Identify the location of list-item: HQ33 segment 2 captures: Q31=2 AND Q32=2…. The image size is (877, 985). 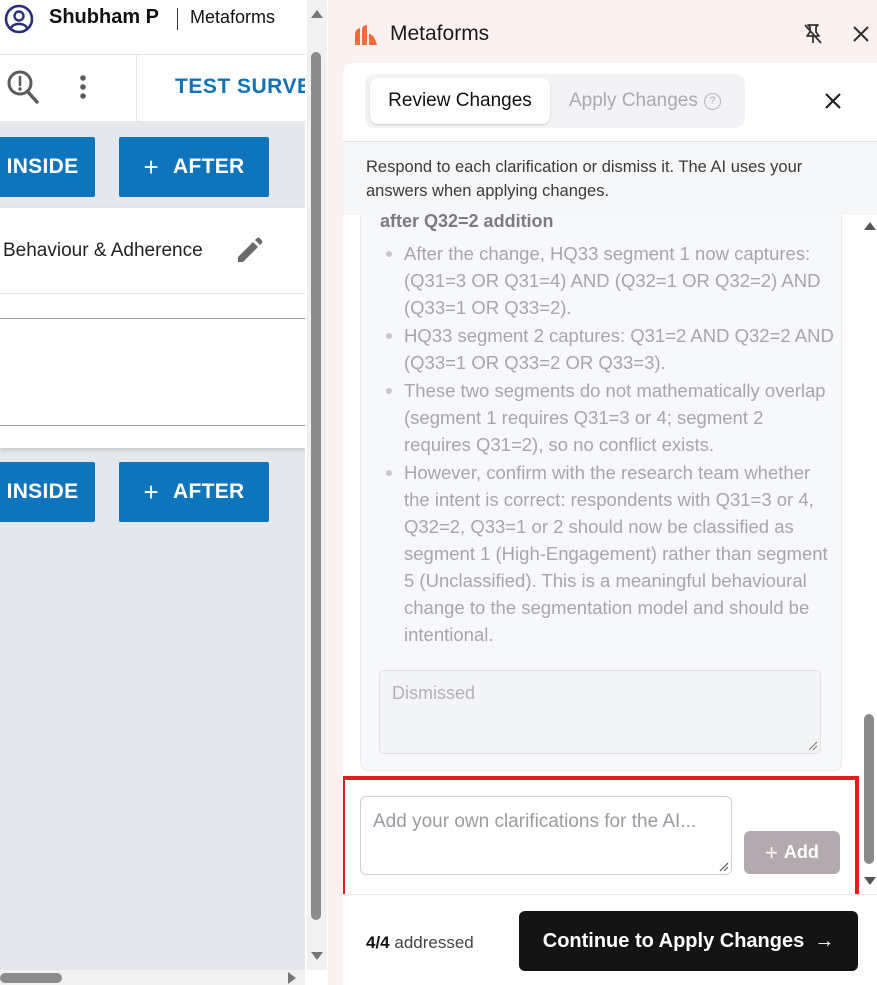
(610, 349).